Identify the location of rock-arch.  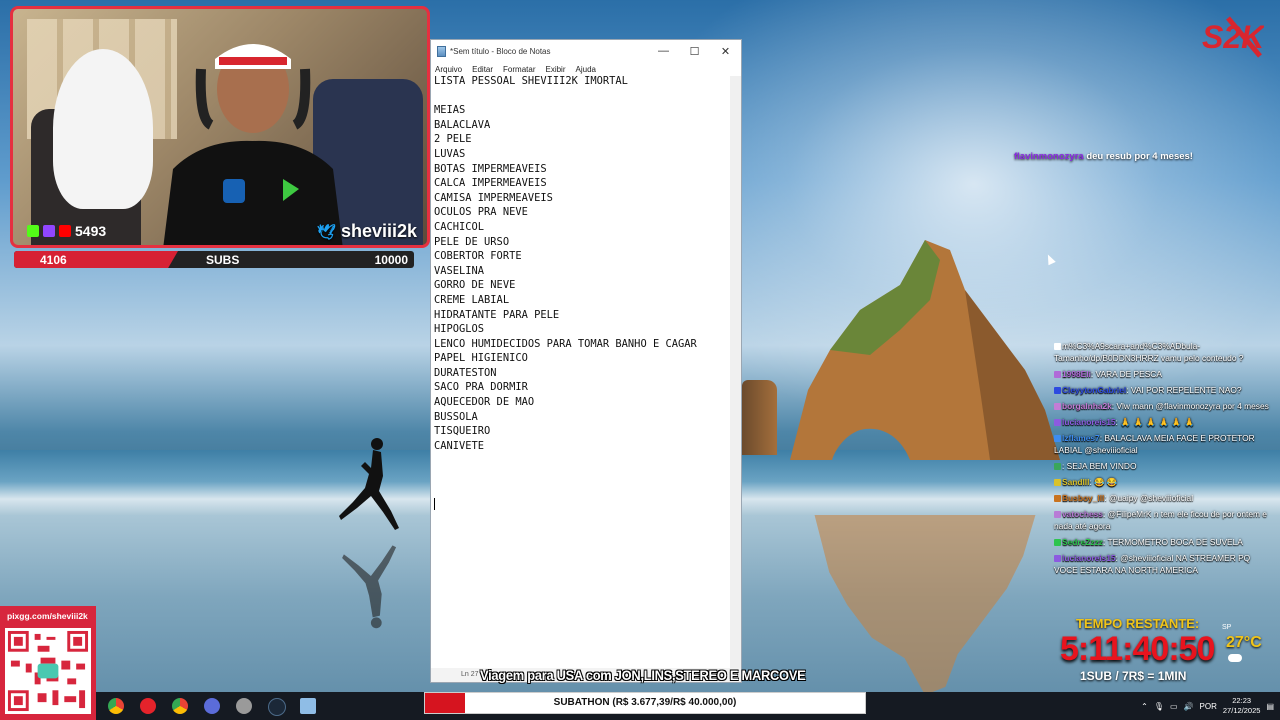
(925, 350).